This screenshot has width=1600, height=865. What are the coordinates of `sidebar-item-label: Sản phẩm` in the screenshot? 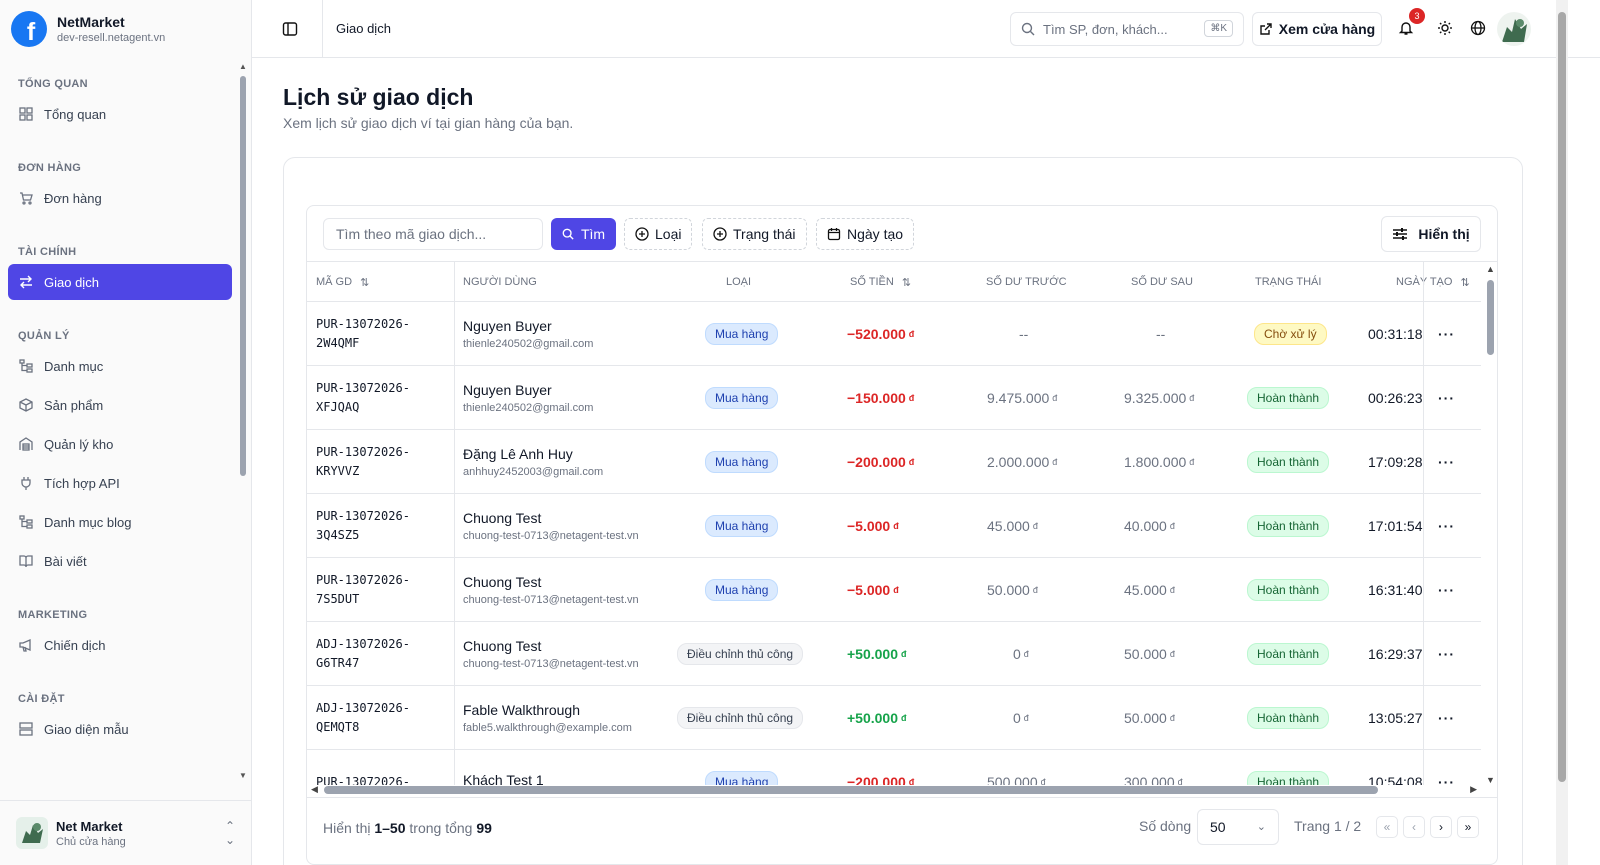 It's located at (74, 405).